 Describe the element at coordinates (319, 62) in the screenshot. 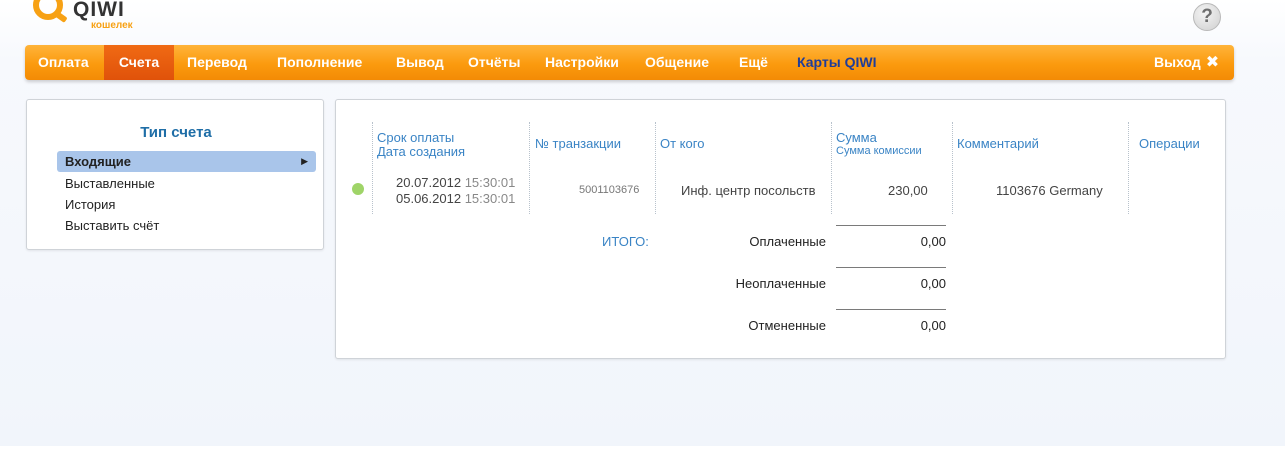

I see `nav-topup: Пополнение` at that location.